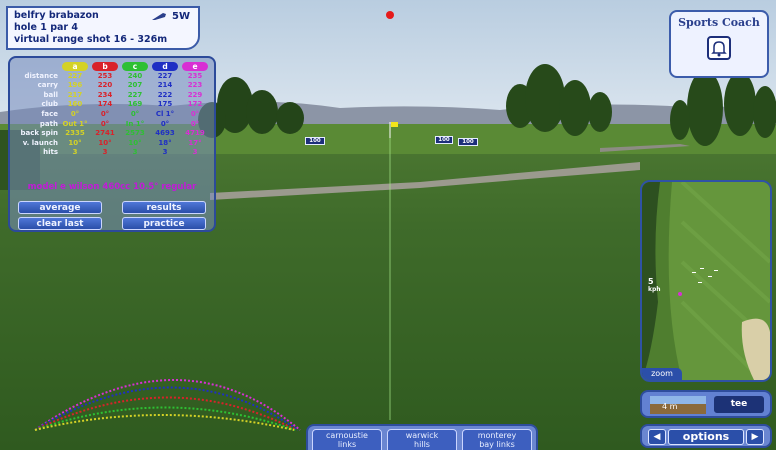  I want to click on stats-header-row: abcde, so click(111, 67).